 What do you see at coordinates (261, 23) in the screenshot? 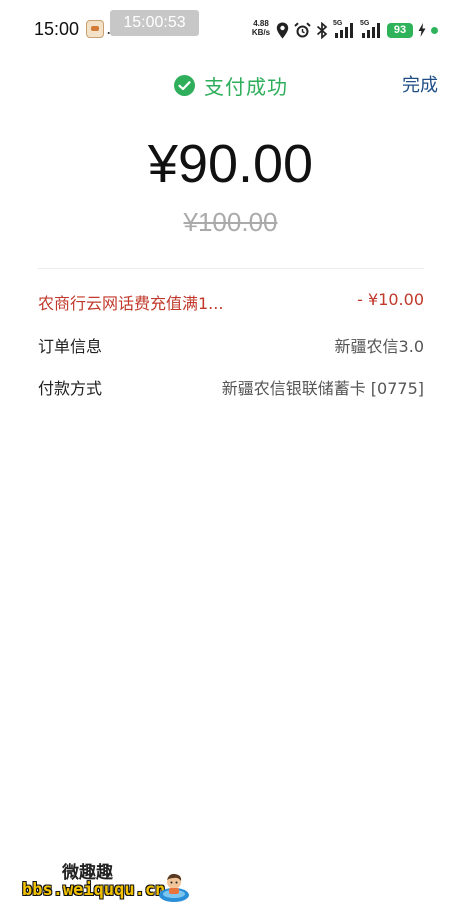
I see `network-speed-value: 4.88` at bounding box center [261, 23].